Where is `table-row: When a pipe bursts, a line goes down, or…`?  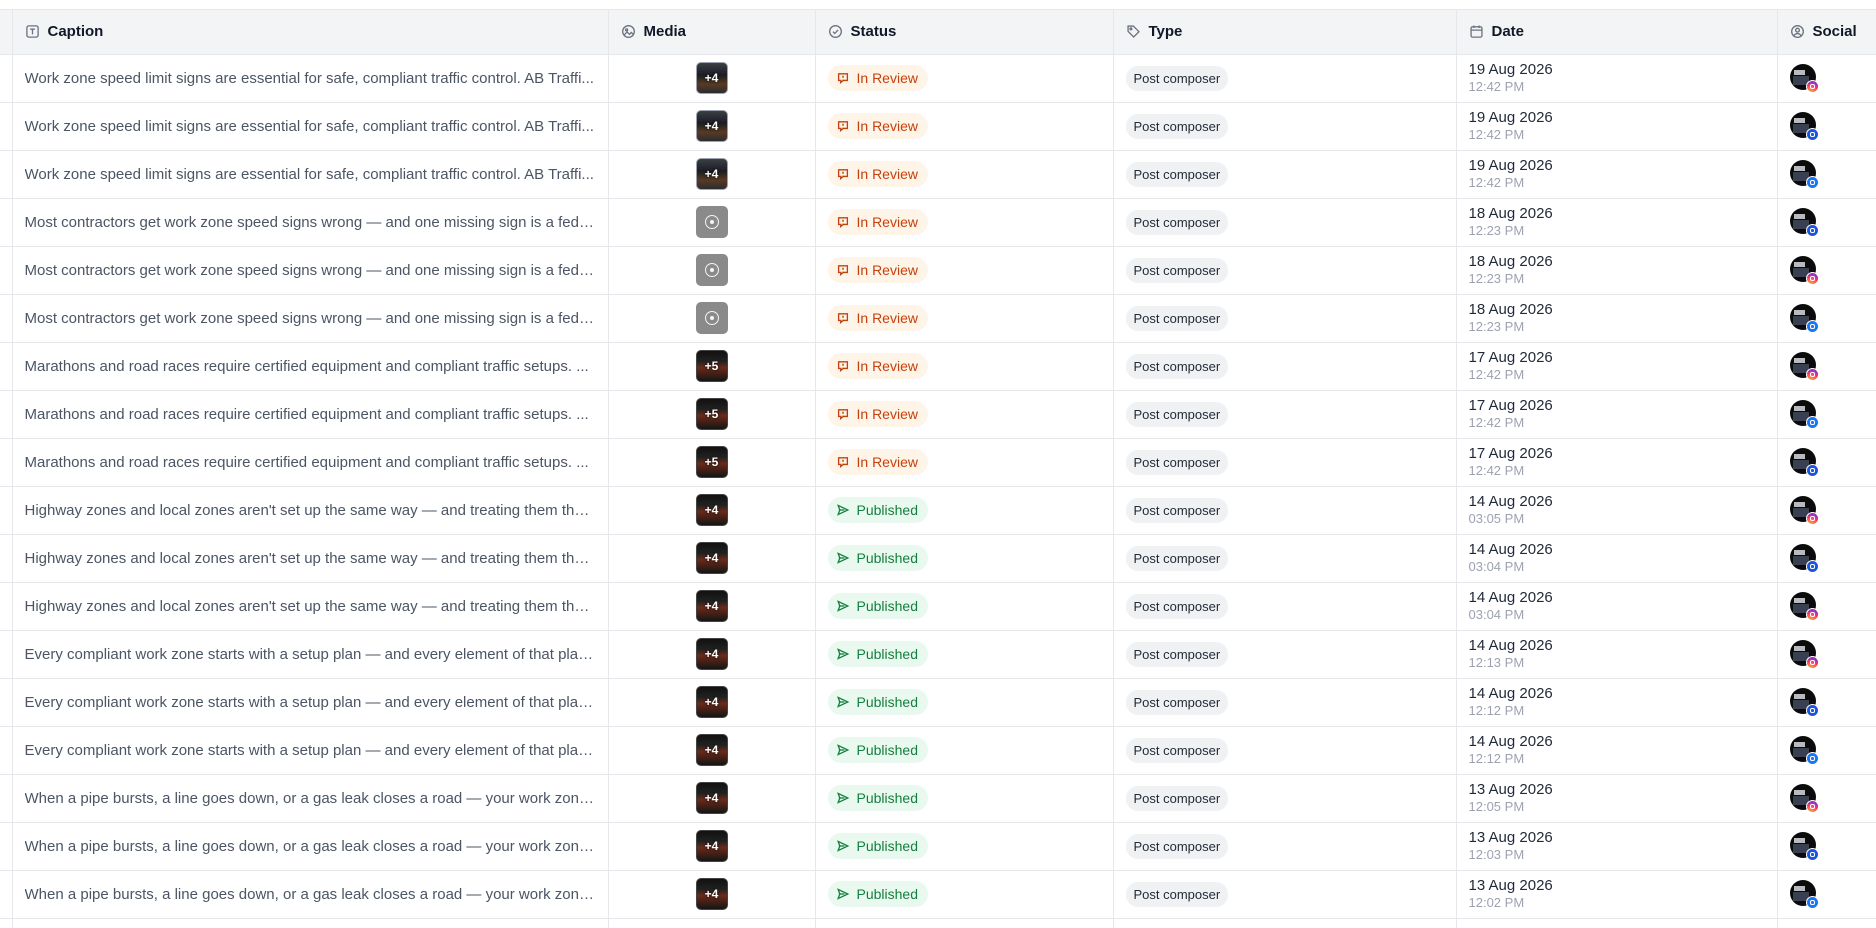
table-row: When a pipe bursts, a line goes down, or… is located at coordinates (938, 894).